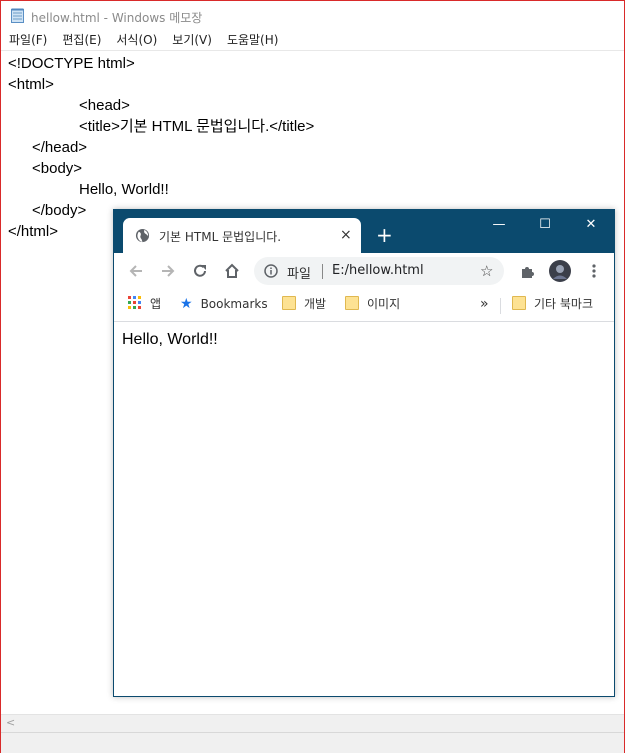 The width and height of the screenshot is (625, 753). I want to click on info-icon, so click(271, 271).